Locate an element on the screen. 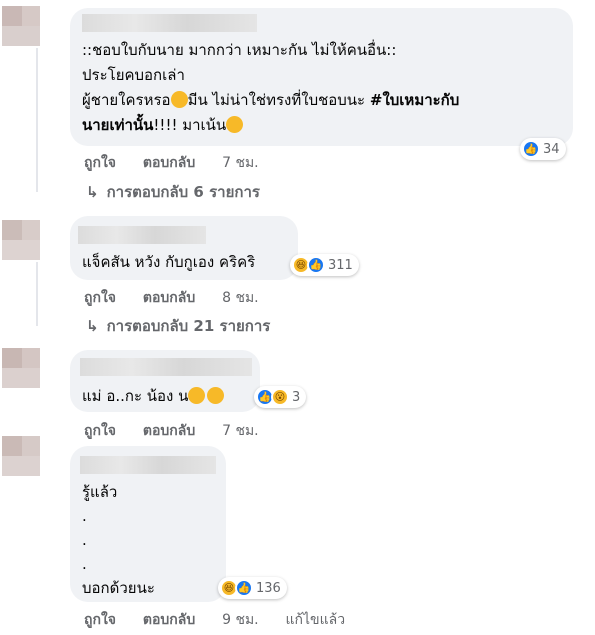 This screenshot has height=635, width=595. comment-actions: ถูกใจ ตอบกลับ 9 ชม. แก้ไขแล้ว is located at coordinates (225, 620).